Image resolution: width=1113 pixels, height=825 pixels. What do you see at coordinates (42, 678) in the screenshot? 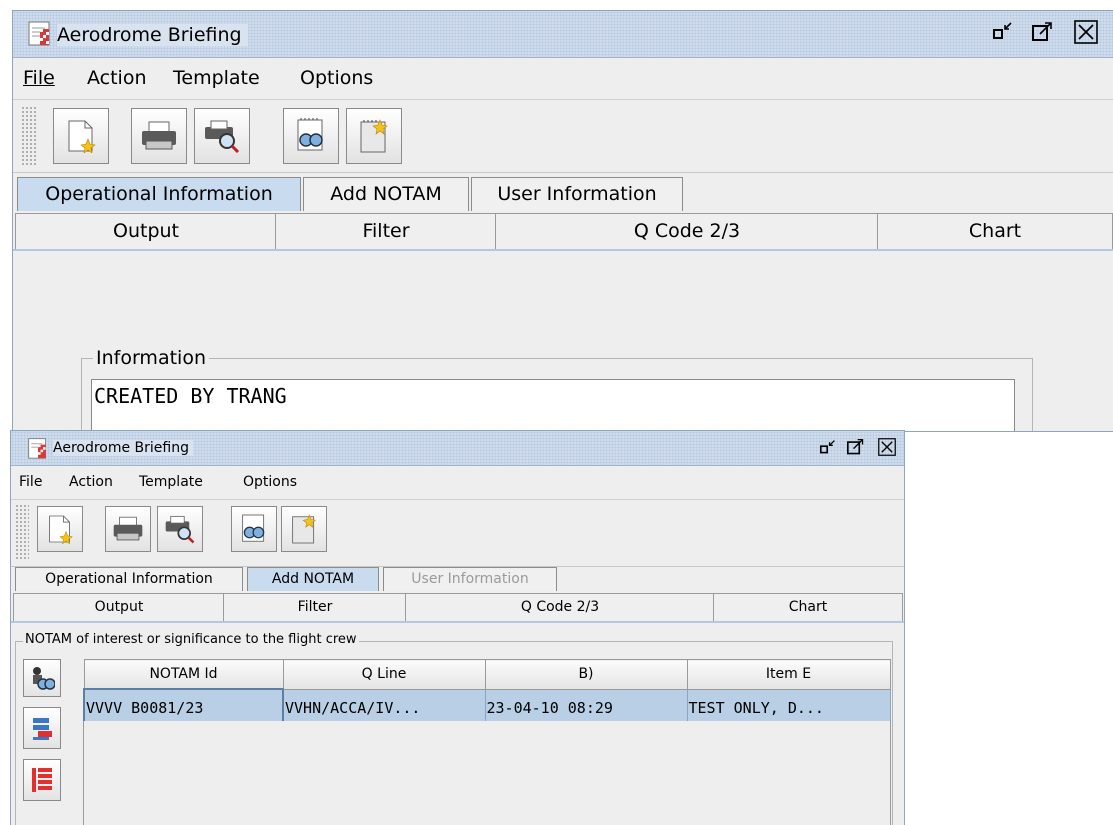
I see `search-notam-icon` at bounding box center [42, 678].